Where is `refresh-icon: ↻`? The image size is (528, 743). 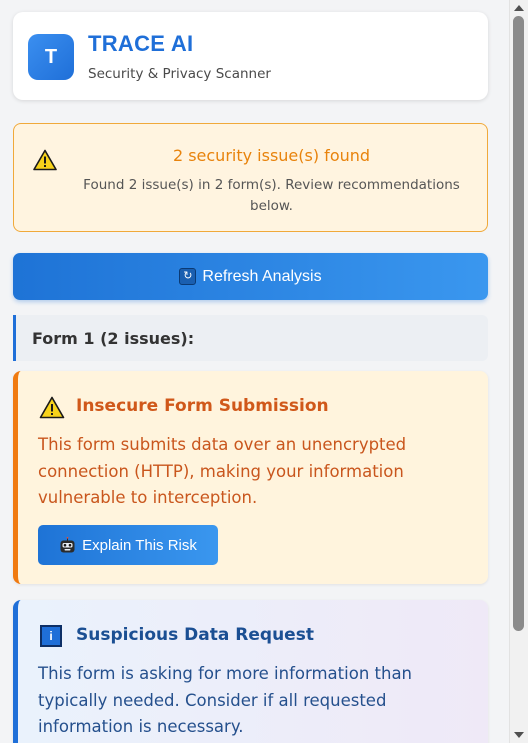 refresh-icon: ↻ is located at coordinates (188, 276).